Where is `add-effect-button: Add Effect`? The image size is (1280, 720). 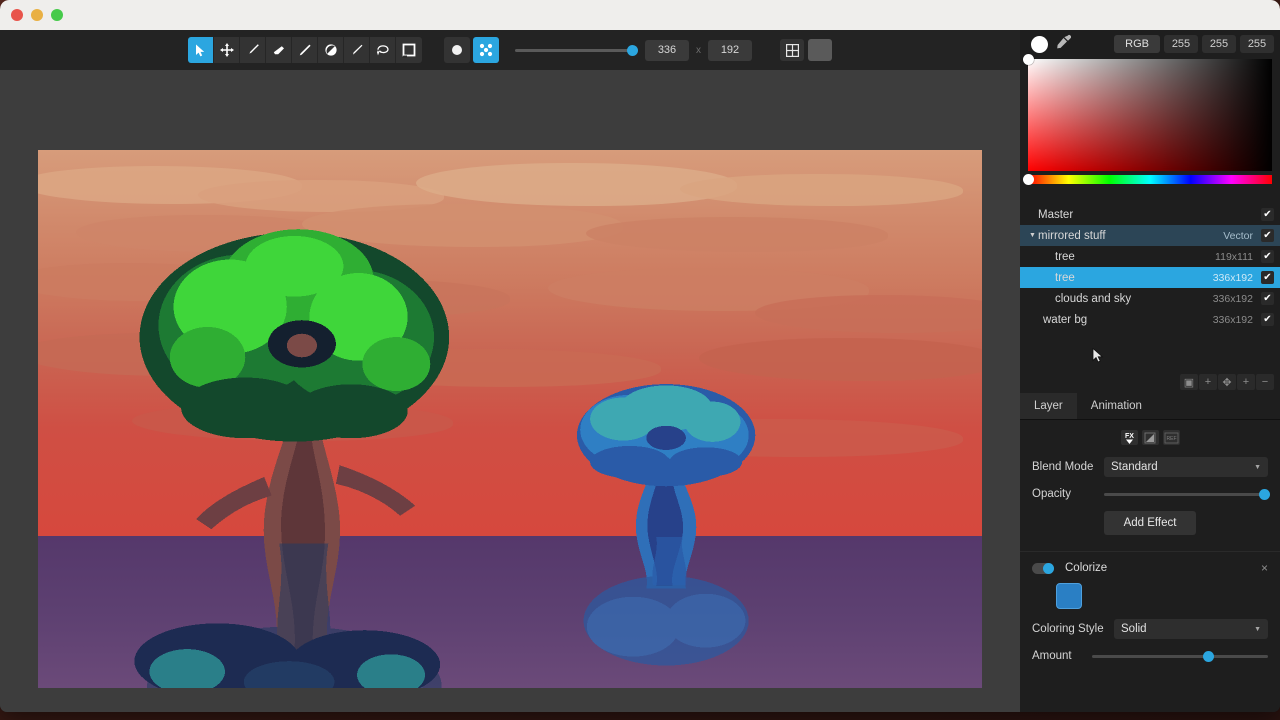 add-effect-button: Add Effect is located at coordinates (1150, 523).